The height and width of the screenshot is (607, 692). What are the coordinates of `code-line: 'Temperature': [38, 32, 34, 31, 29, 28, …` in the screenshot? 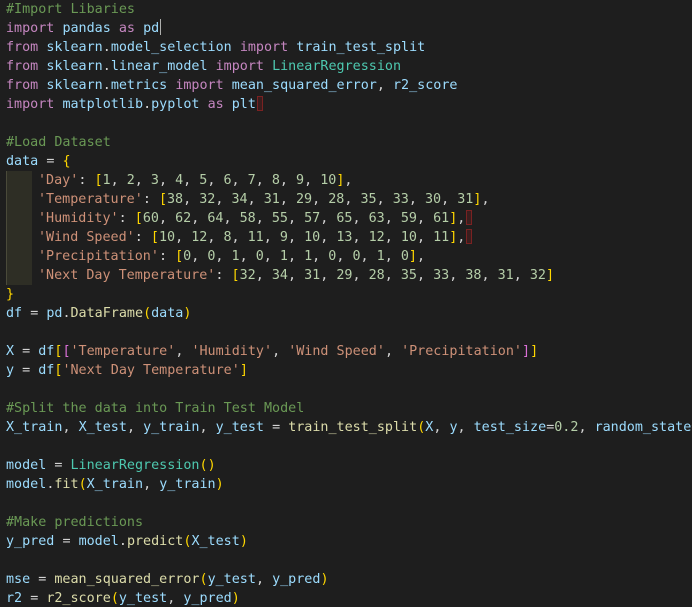 It's located at (346, 199).